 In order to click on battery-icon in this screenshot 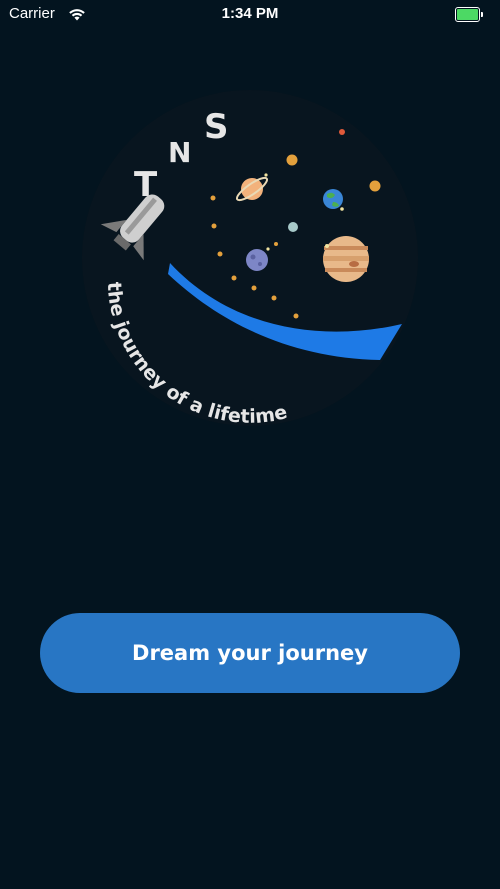, I will do `click(469, 14)`.